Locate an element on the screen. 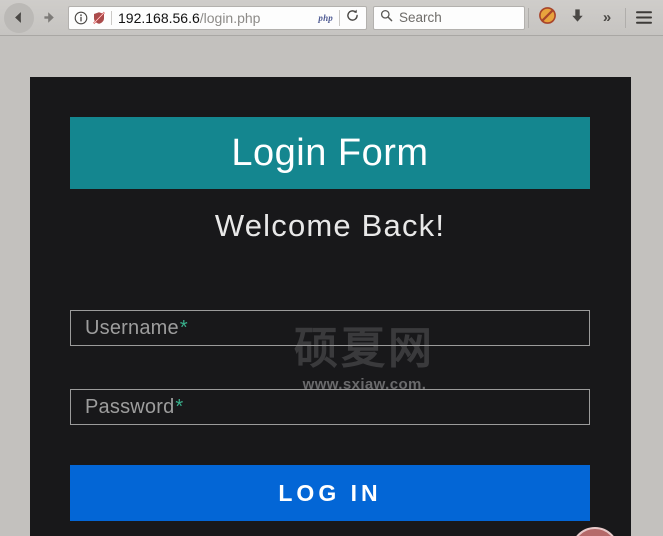  username-input: Username * is located at coordinates (330, 328).